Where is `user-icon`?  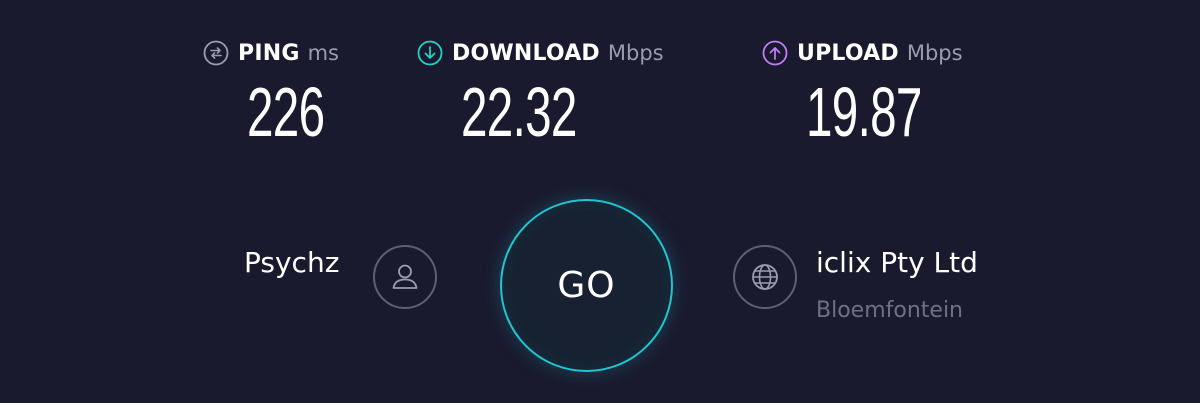 user-icon is located at coordinates (405, 277).